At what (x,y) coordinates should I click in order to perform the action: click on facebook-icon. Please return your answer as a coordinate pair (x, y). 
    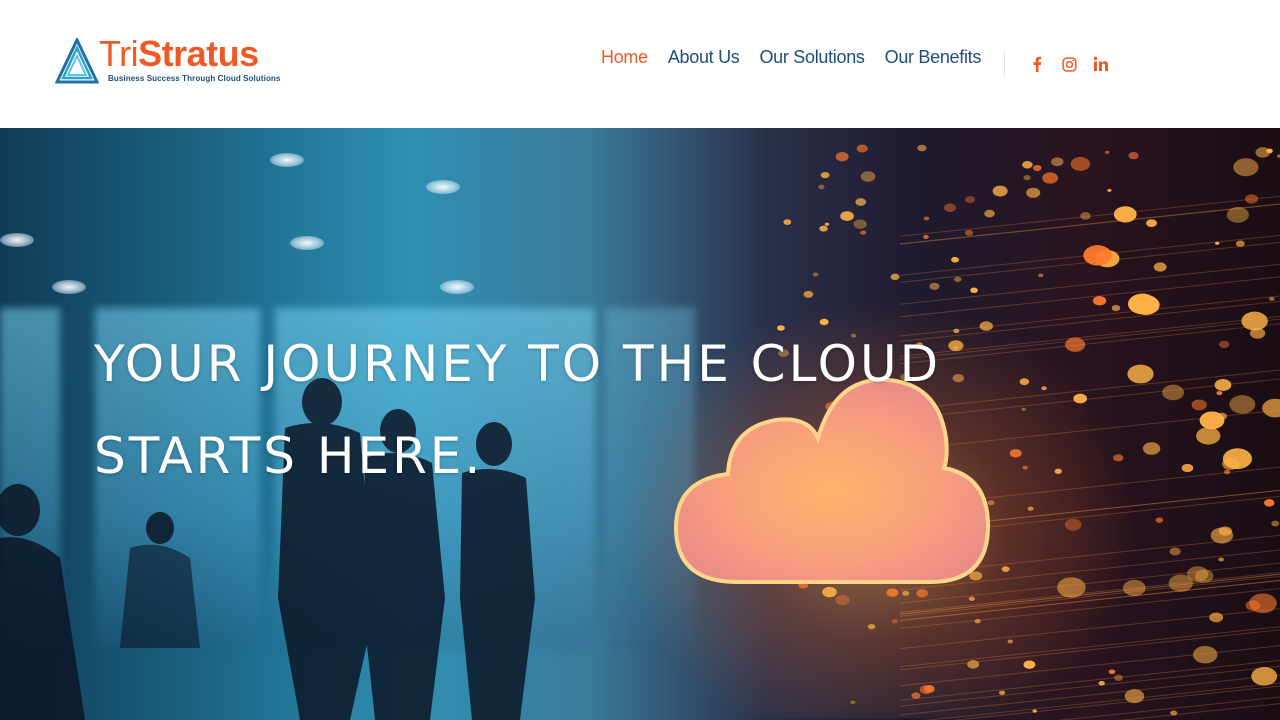
    Looking at the image, I should click on (1037, 64).